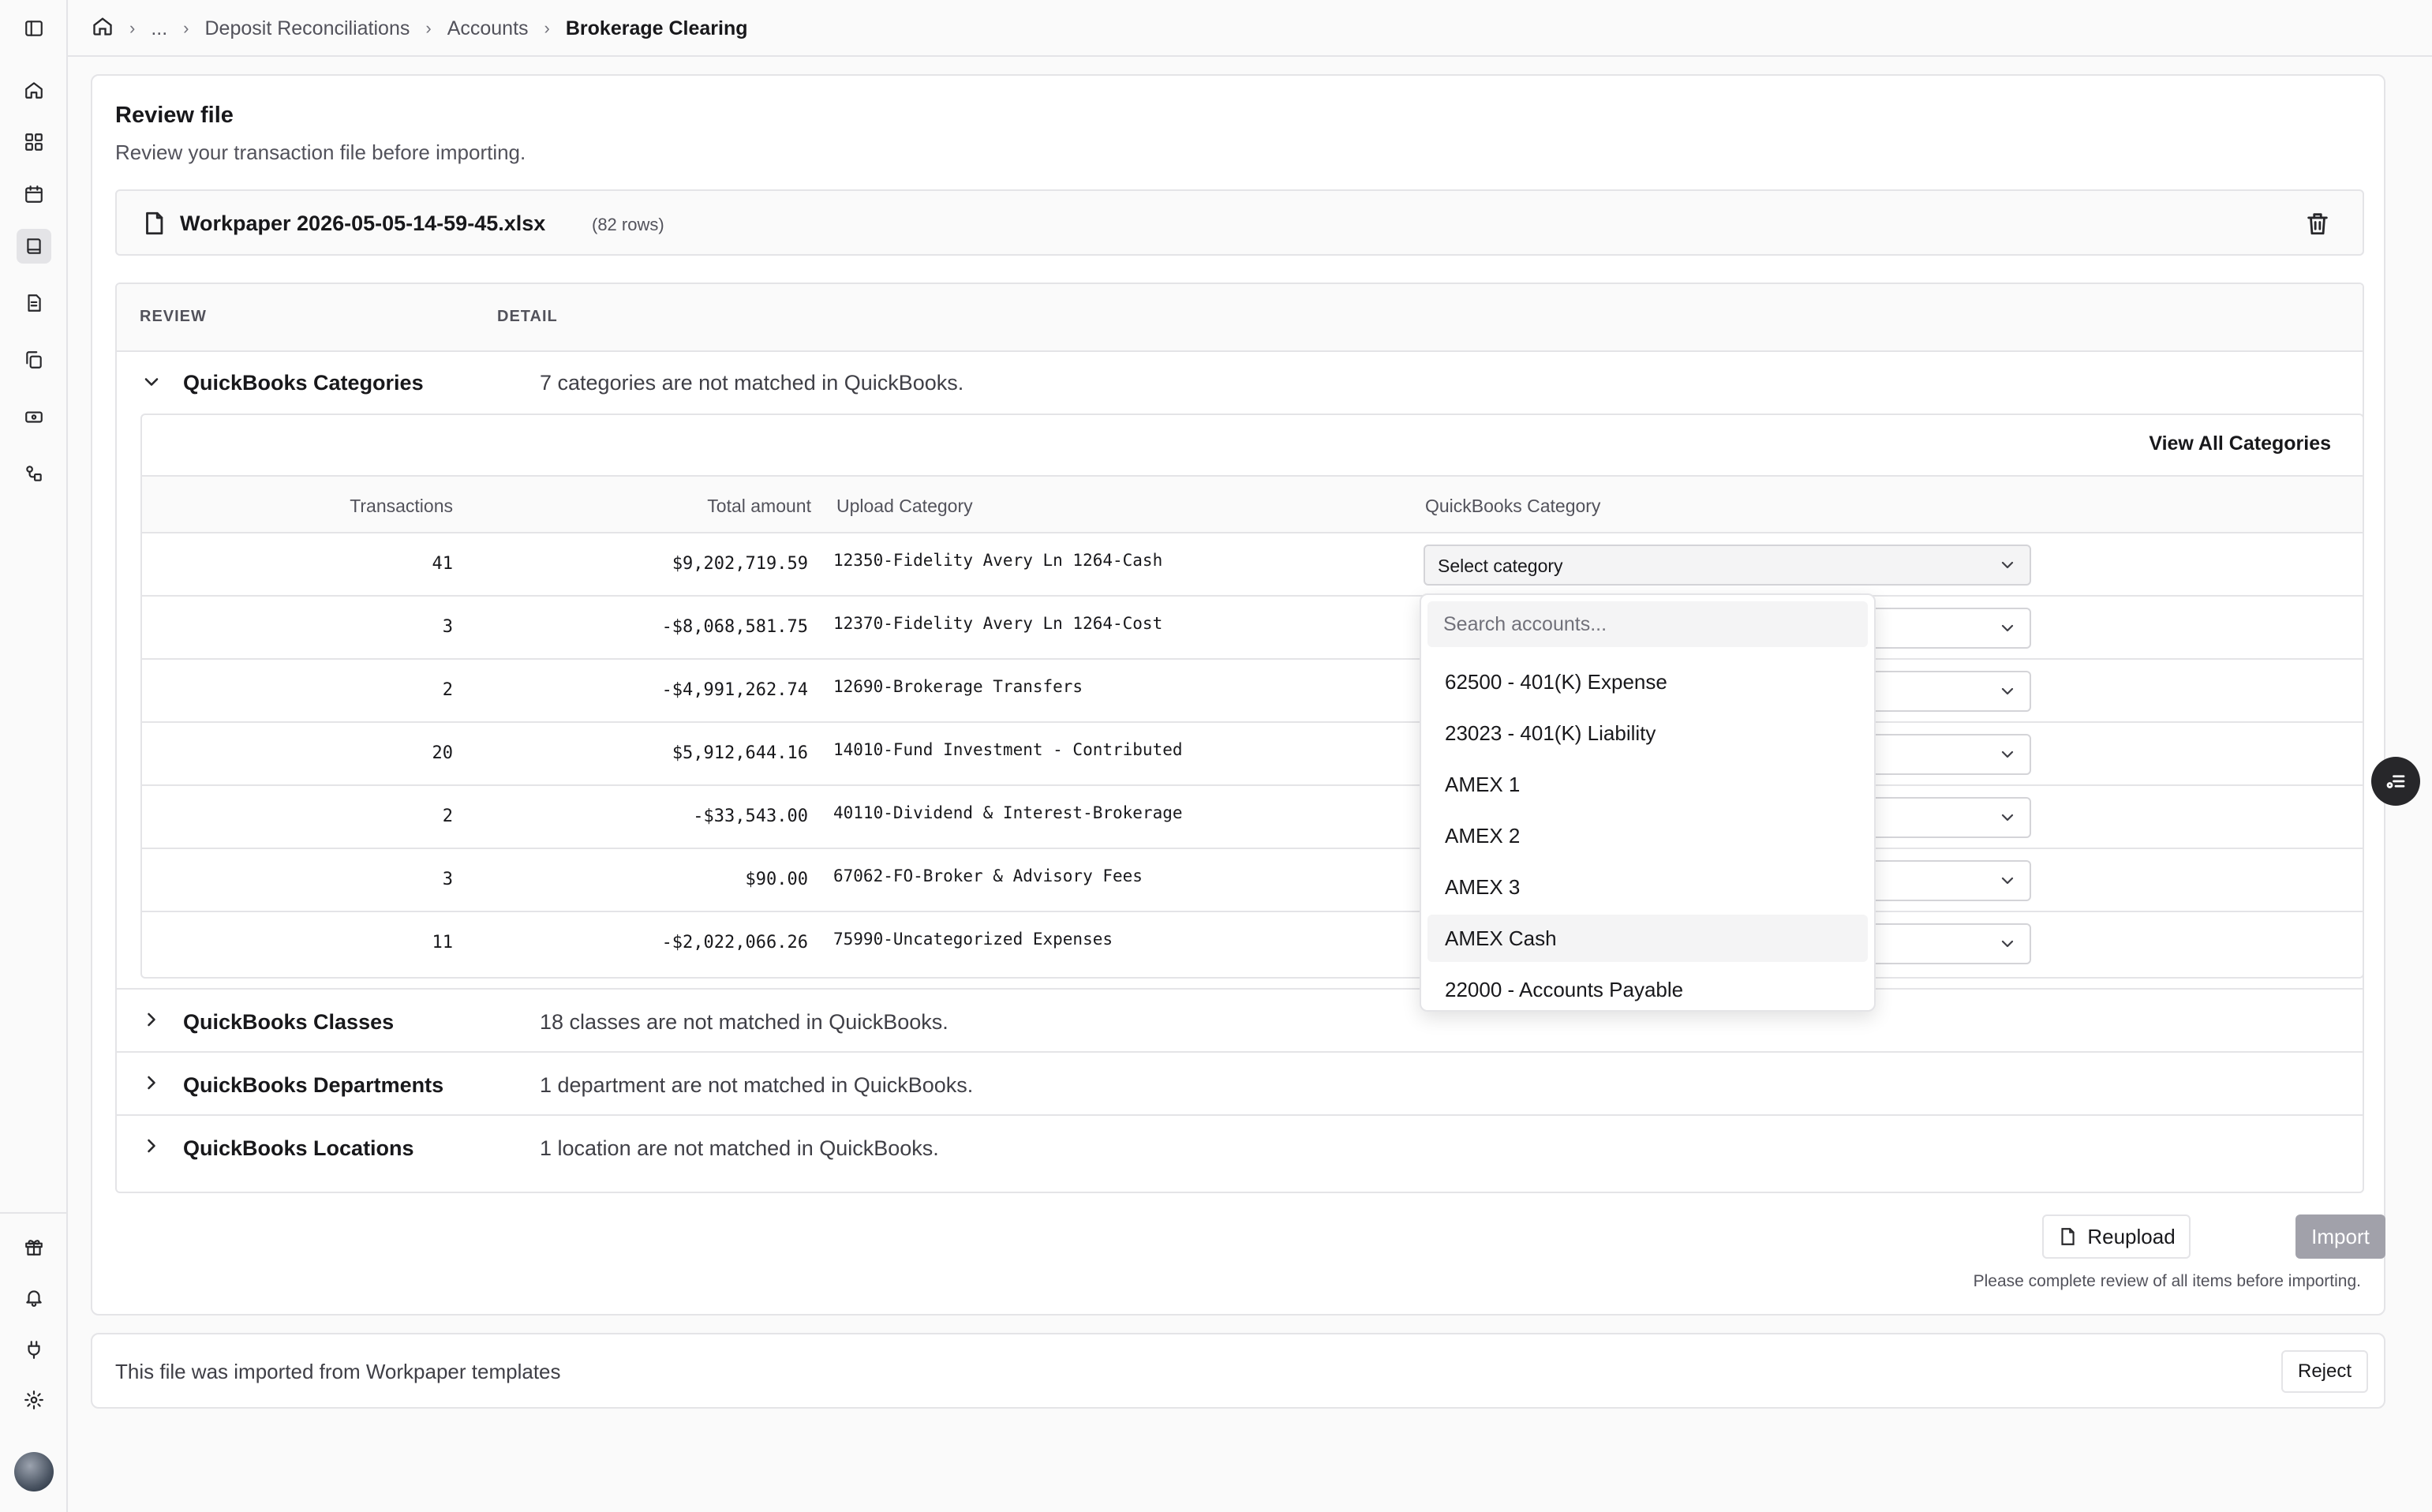 The height and width of the screenshot is (1512, 2432). What do you see at coordinates (401, 506) in the screenshot?
I see `col-transactions: Transactions` at bounding box center [401, 506].